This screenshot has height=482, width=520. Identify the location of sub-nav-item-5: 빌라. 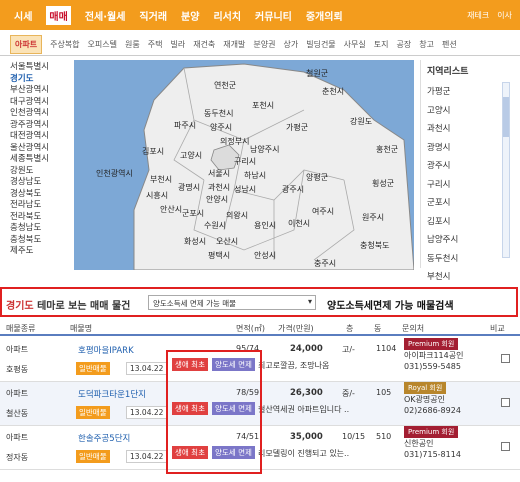
(177, 44).